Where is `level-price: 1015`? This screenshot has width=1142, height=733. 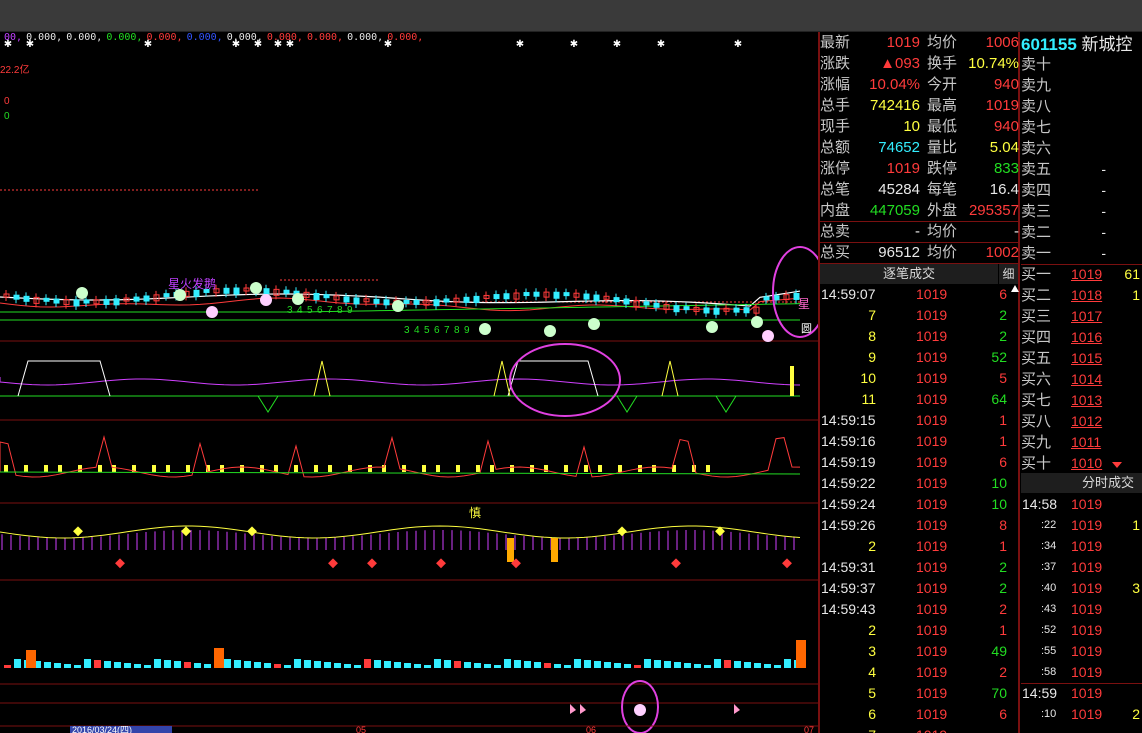
level-price: 1015 is located at coordinates (1087, 358).